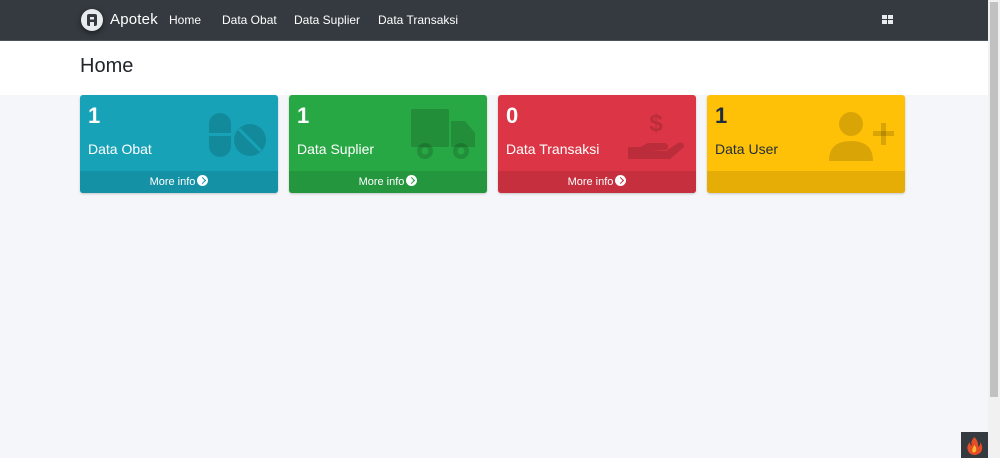  What do you see at coordinates (444, 137) in the screenshot?
I see `truck-icon` at bounding box center [444, 137].